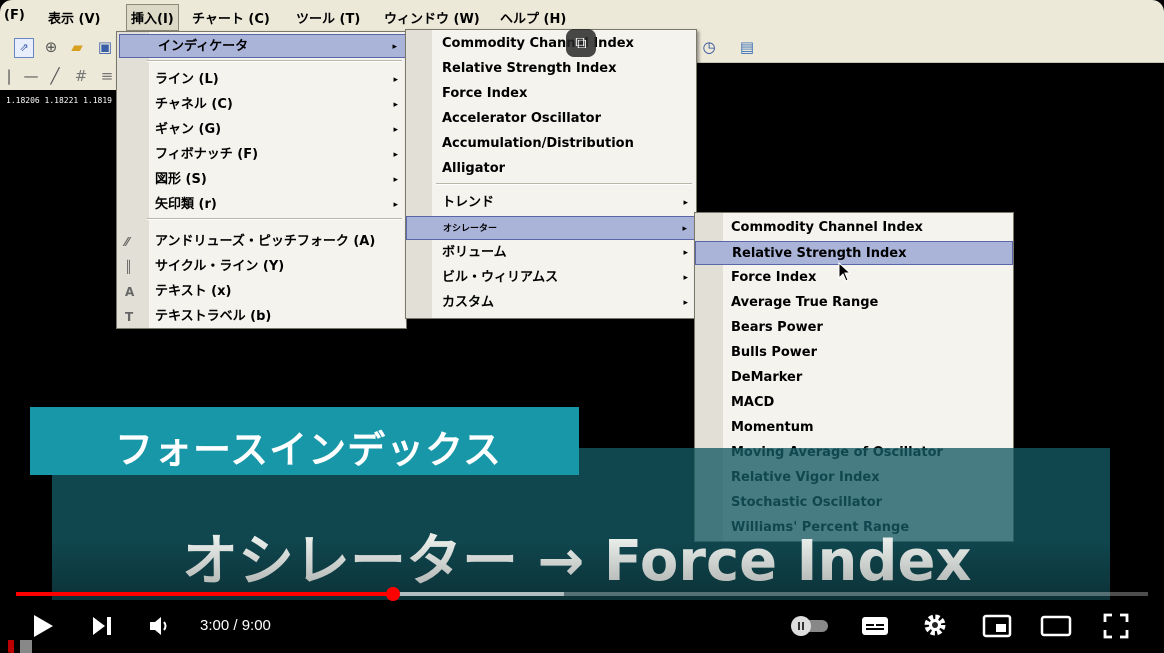 The height and width of the screenshot is (653, 1164). I want to click on indicator-menu-item-10: カスタム ▸, so click(551, 303).